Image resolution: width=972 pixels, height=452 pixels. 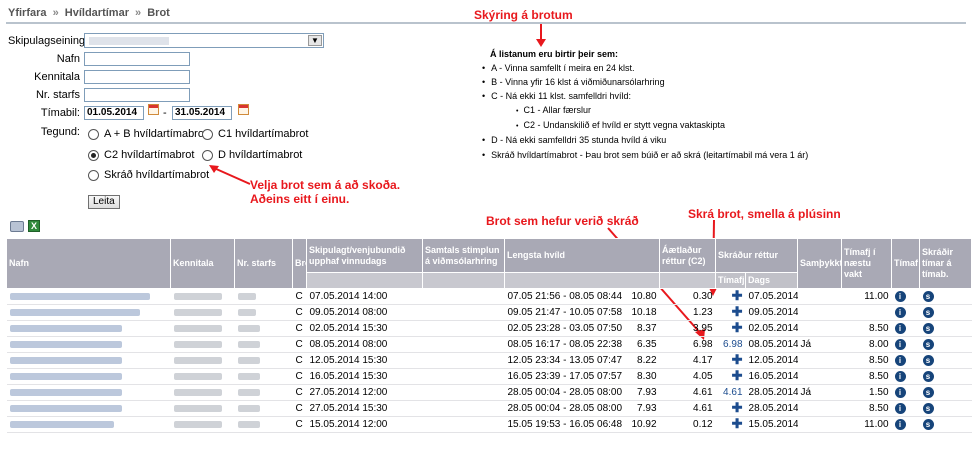 I want to click on annotation-choose-2: Aðeins eitt í einu., so click(x=300, y=199).